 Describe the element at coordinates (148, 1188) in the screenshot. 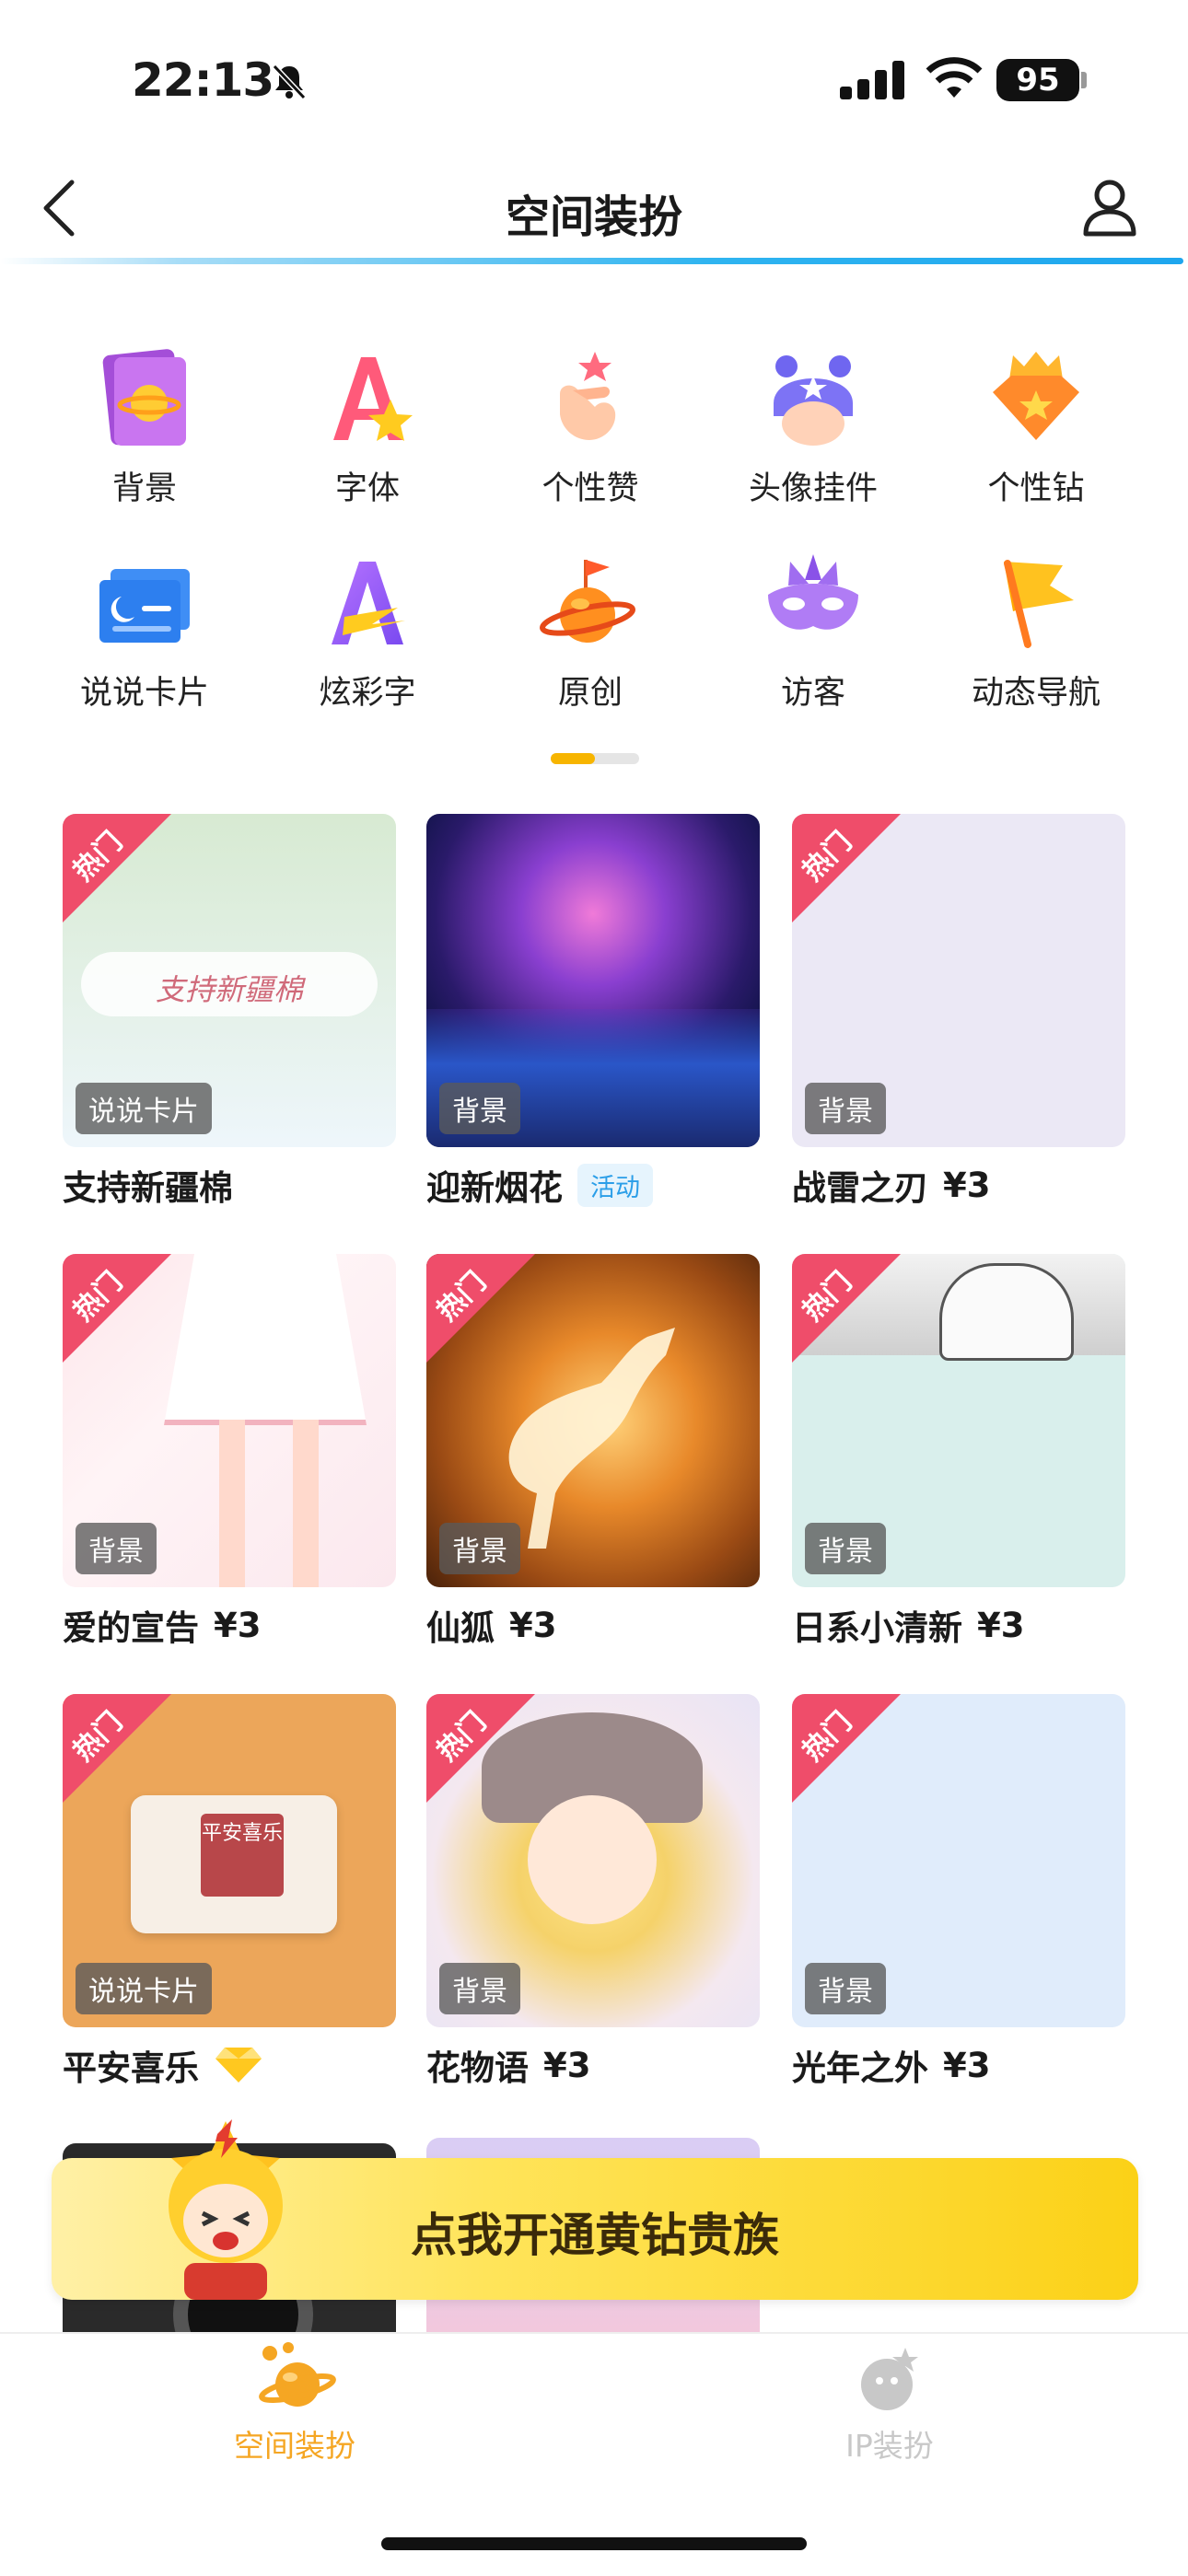

I see `item-name: 支持新疆棉` at that location.